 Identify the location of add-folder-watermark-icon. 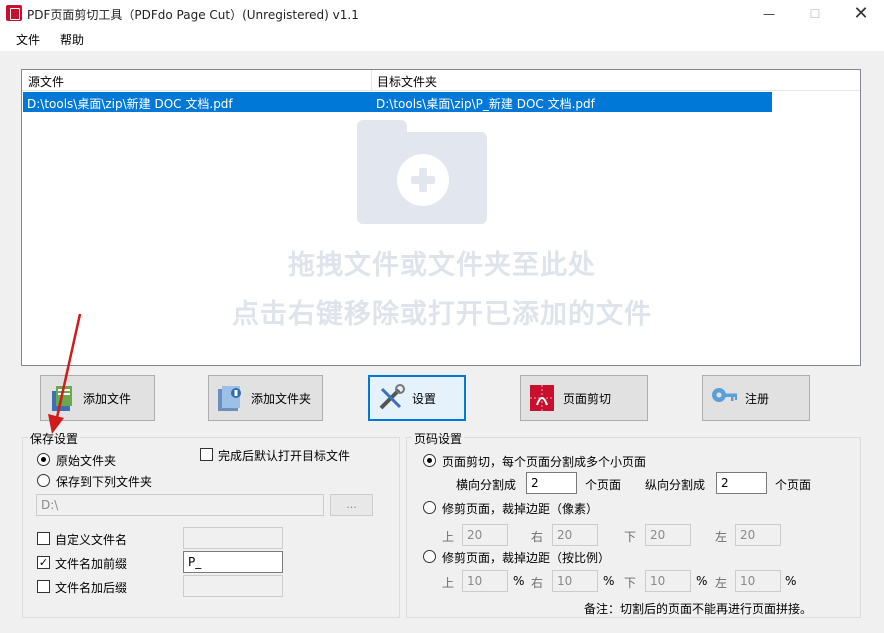
(422, 172).